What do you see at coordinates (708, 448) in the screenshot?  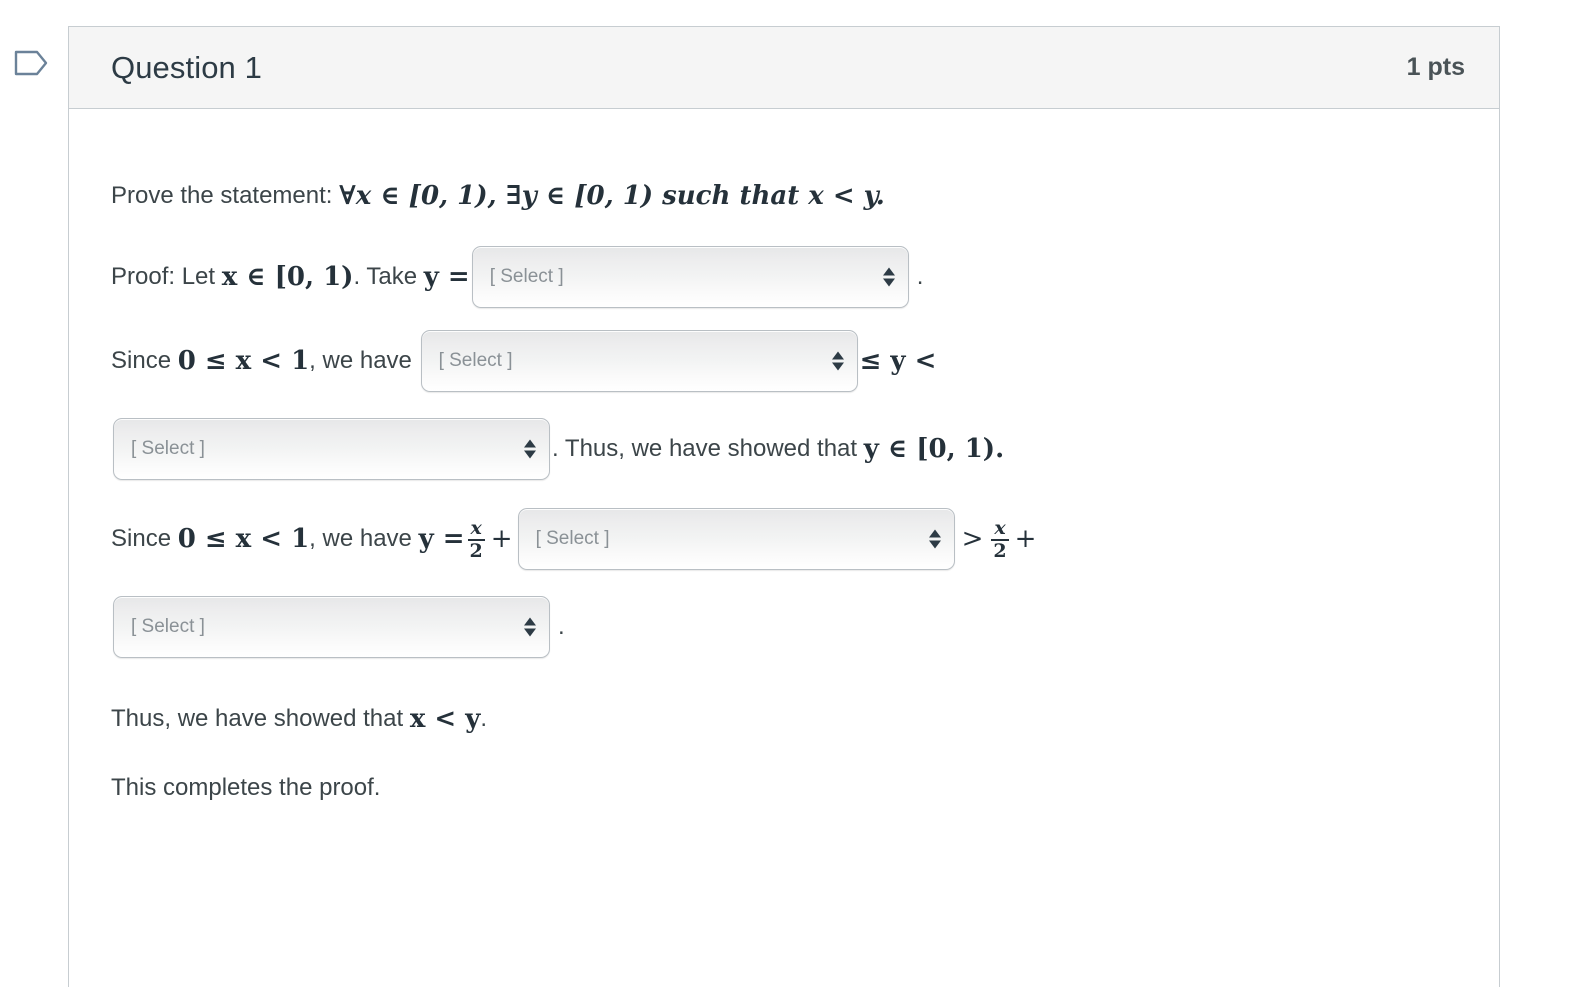 I see `thus-y-text: . Thus, we have showed that` at bounding box center [708, 448].